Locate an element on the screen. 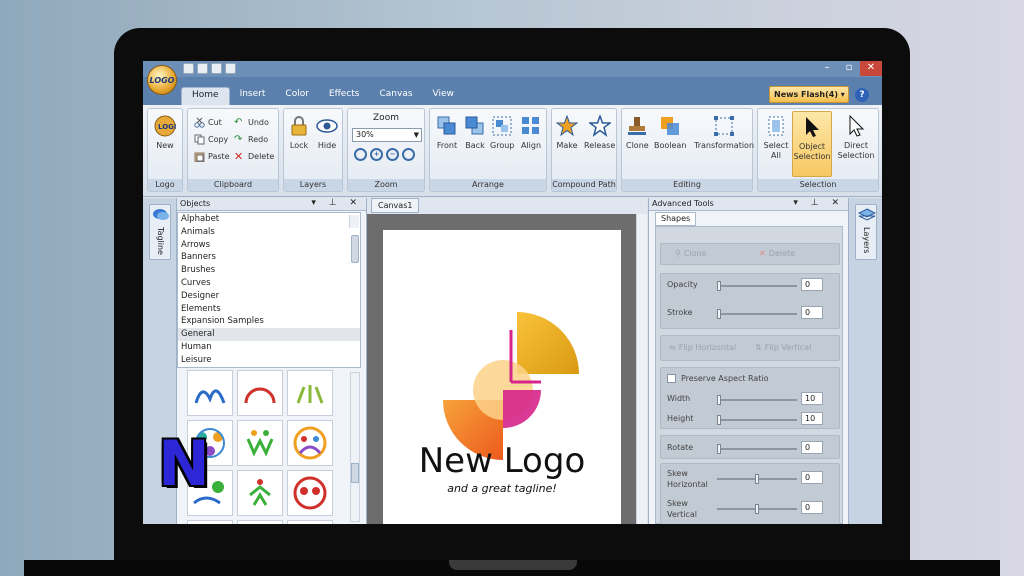  new-logo-button: LOGO New is located at coordinates (165, 133).